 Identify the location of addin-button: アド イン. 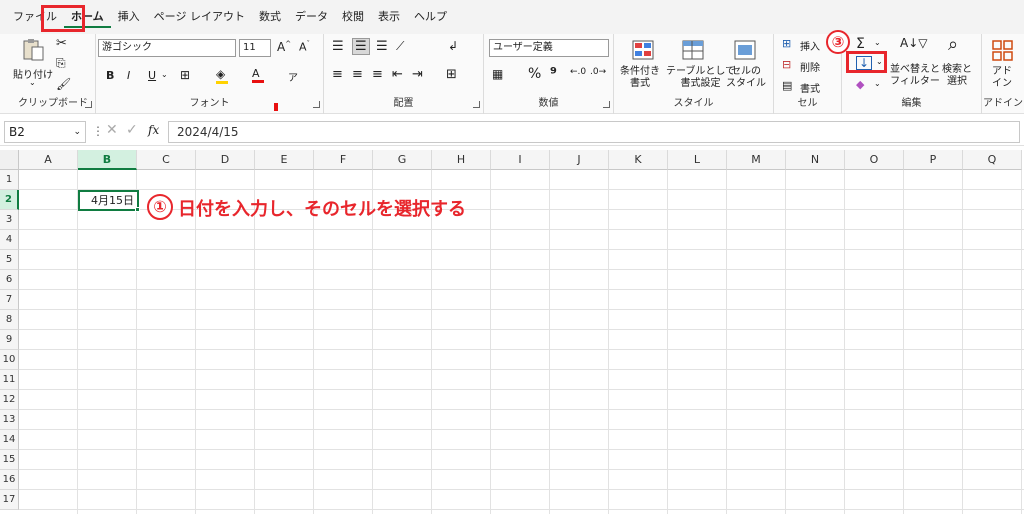
(1002, 78).